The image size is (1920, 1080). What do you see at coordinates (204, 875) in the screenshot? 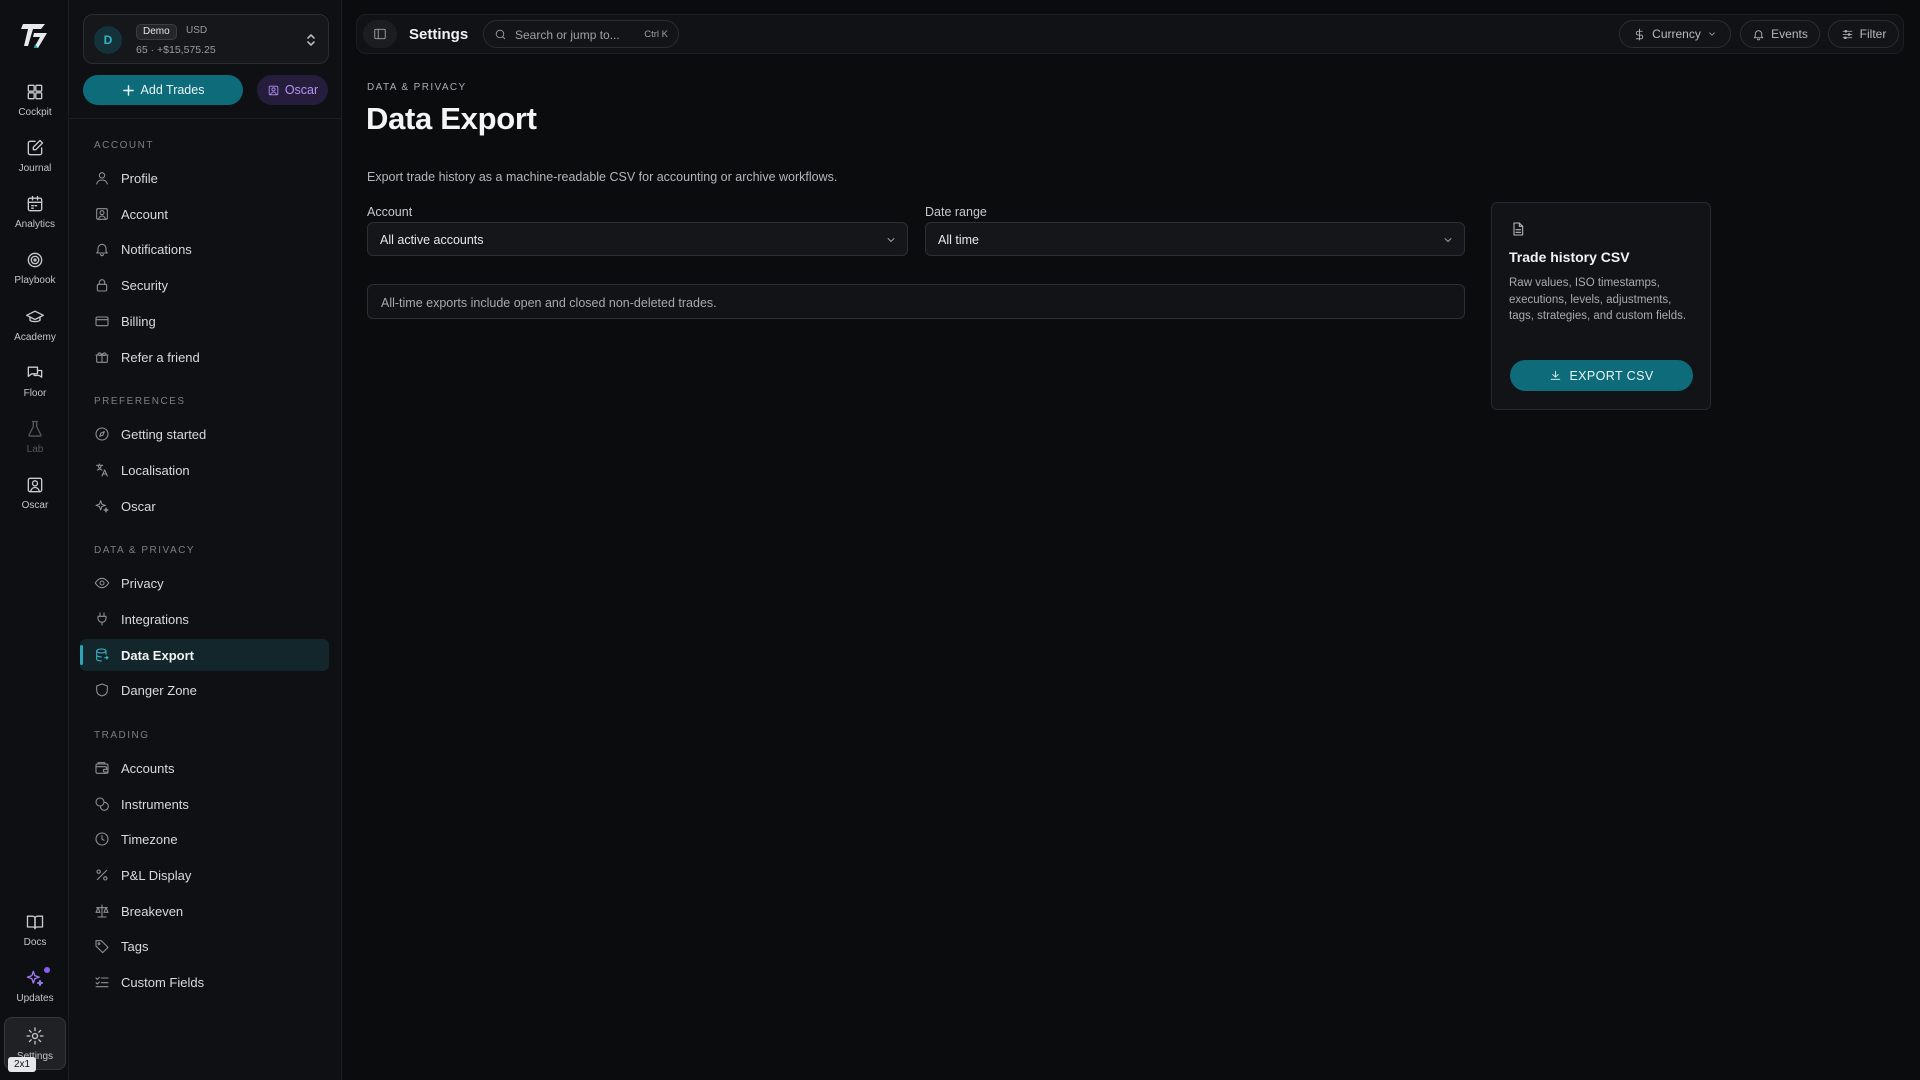
I see `nav-item-pl-display: P&L Display` at bounding box center [204, 875].